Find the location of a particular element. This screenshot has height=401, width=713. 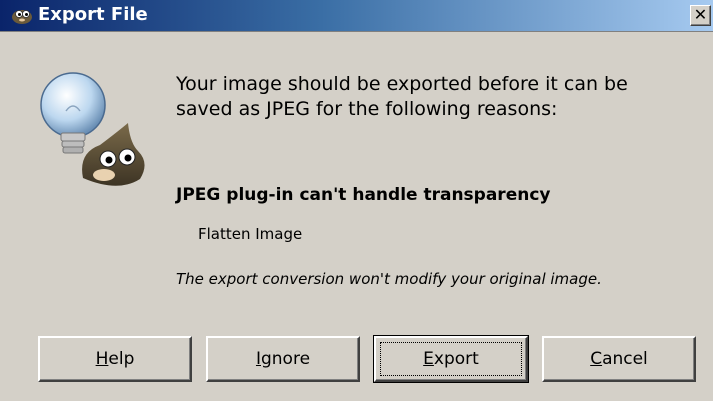

ignore-button-label: Ignore is located at coordinates (283, 359).